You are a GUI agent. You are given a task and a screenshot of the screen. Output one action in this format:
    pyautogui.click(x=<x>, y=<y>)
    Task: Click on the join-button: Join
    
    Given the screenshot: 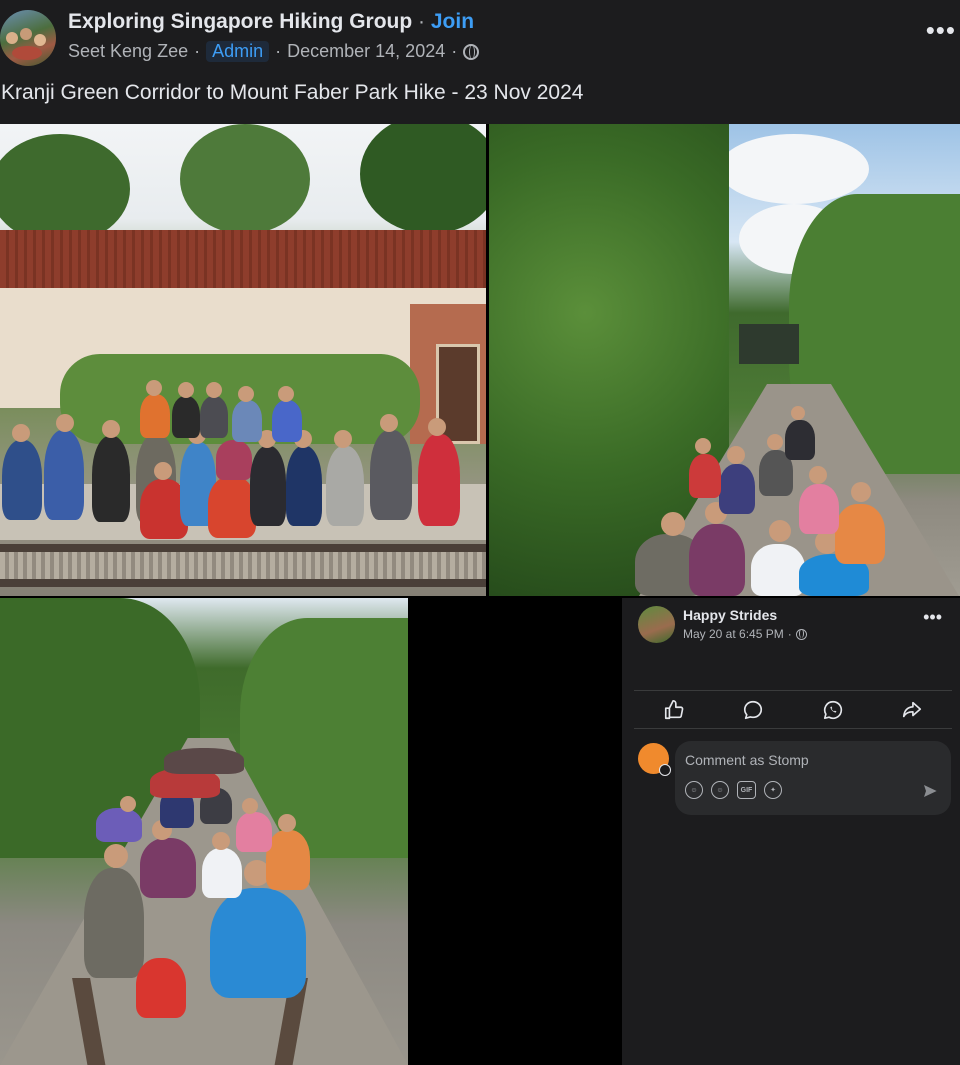 What is the action you would take?
    pyautogui.click(x=452, y=21)
    